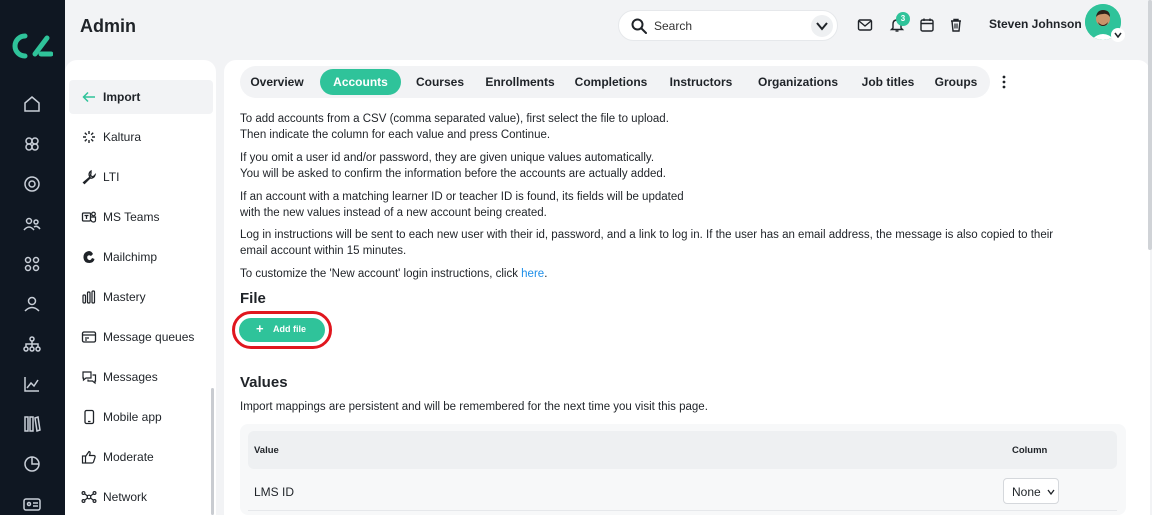  Describe the element at coordinates (520, 82) in the screenshot. I see `tab-enrollments: Enrollments` at that location.